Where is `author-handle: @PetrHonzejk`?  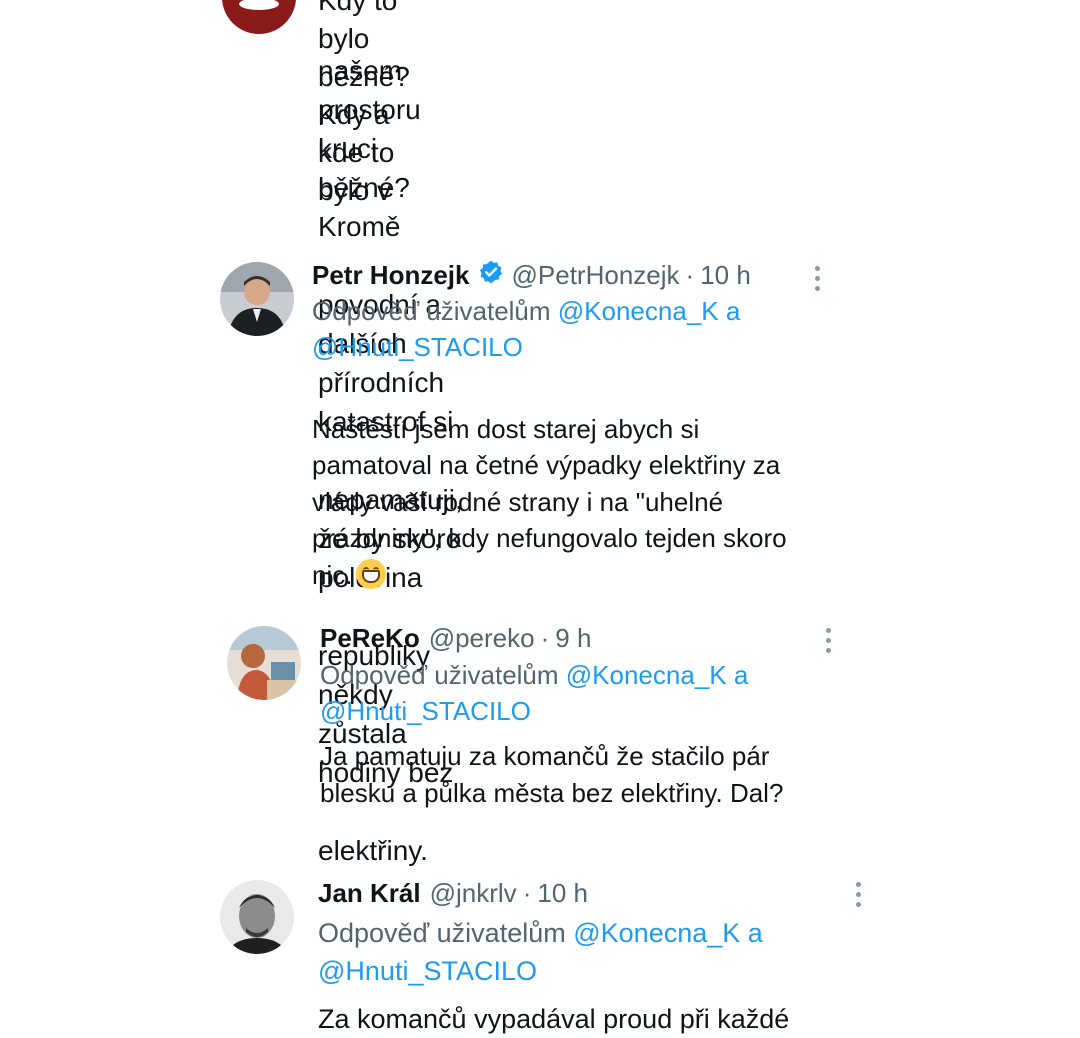 author-handle: @PetrHonzejk is located at coordinates (596, 275).